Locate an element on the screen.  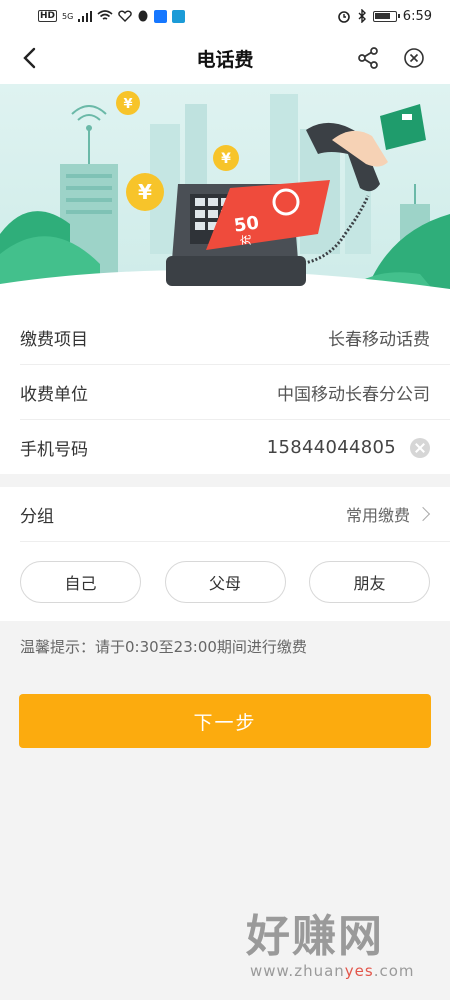
chevron-right-icon is located at coordinates (423, 514).